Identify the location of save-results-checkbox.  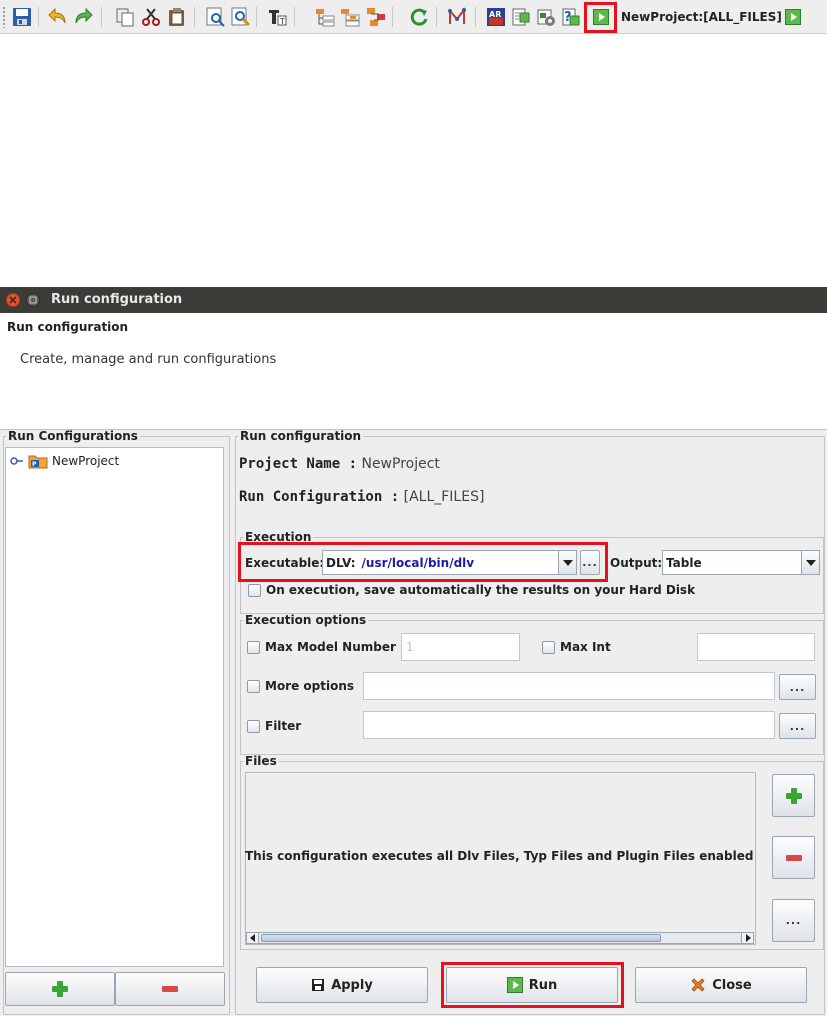
(254, 590).